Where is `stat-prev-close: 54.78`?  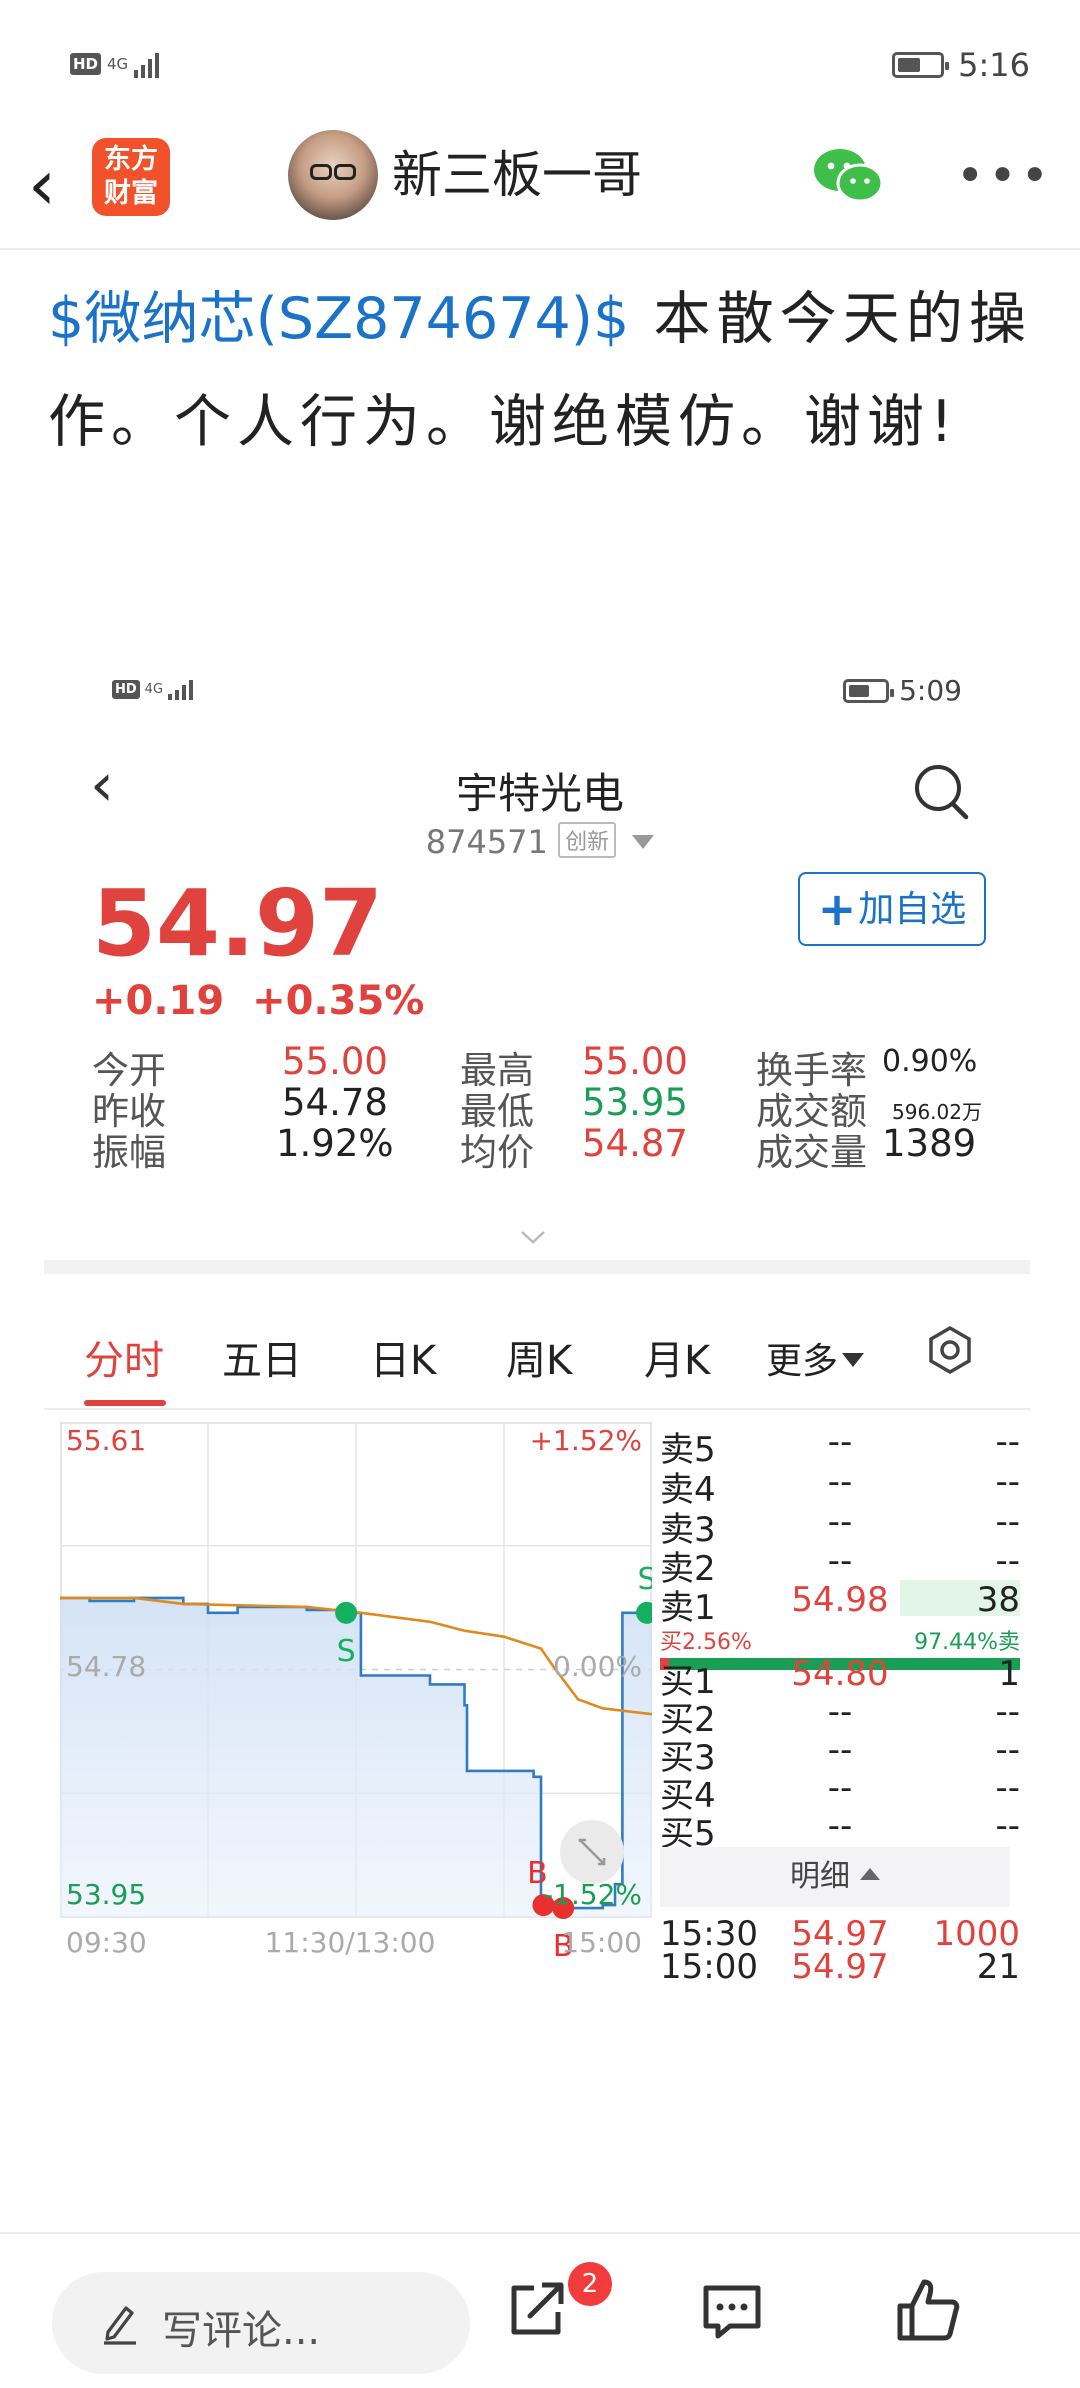 stat-prev-close: 54.78 is located at coordinates (335, 1102).